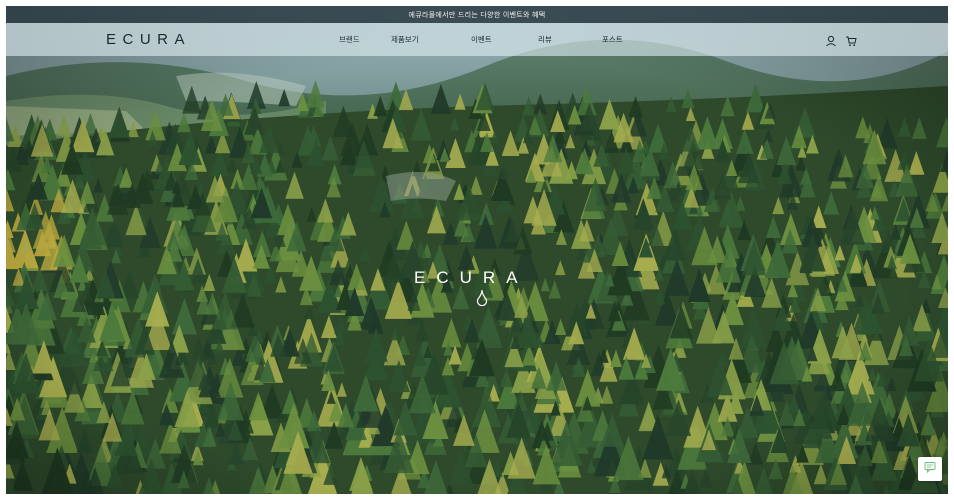 Image resolution: width=954 pixels, height=498 pixels. What do you see at coordinates (831, 40) in the screenshot?
I see `user-icon` at bounding box center [831, 40].